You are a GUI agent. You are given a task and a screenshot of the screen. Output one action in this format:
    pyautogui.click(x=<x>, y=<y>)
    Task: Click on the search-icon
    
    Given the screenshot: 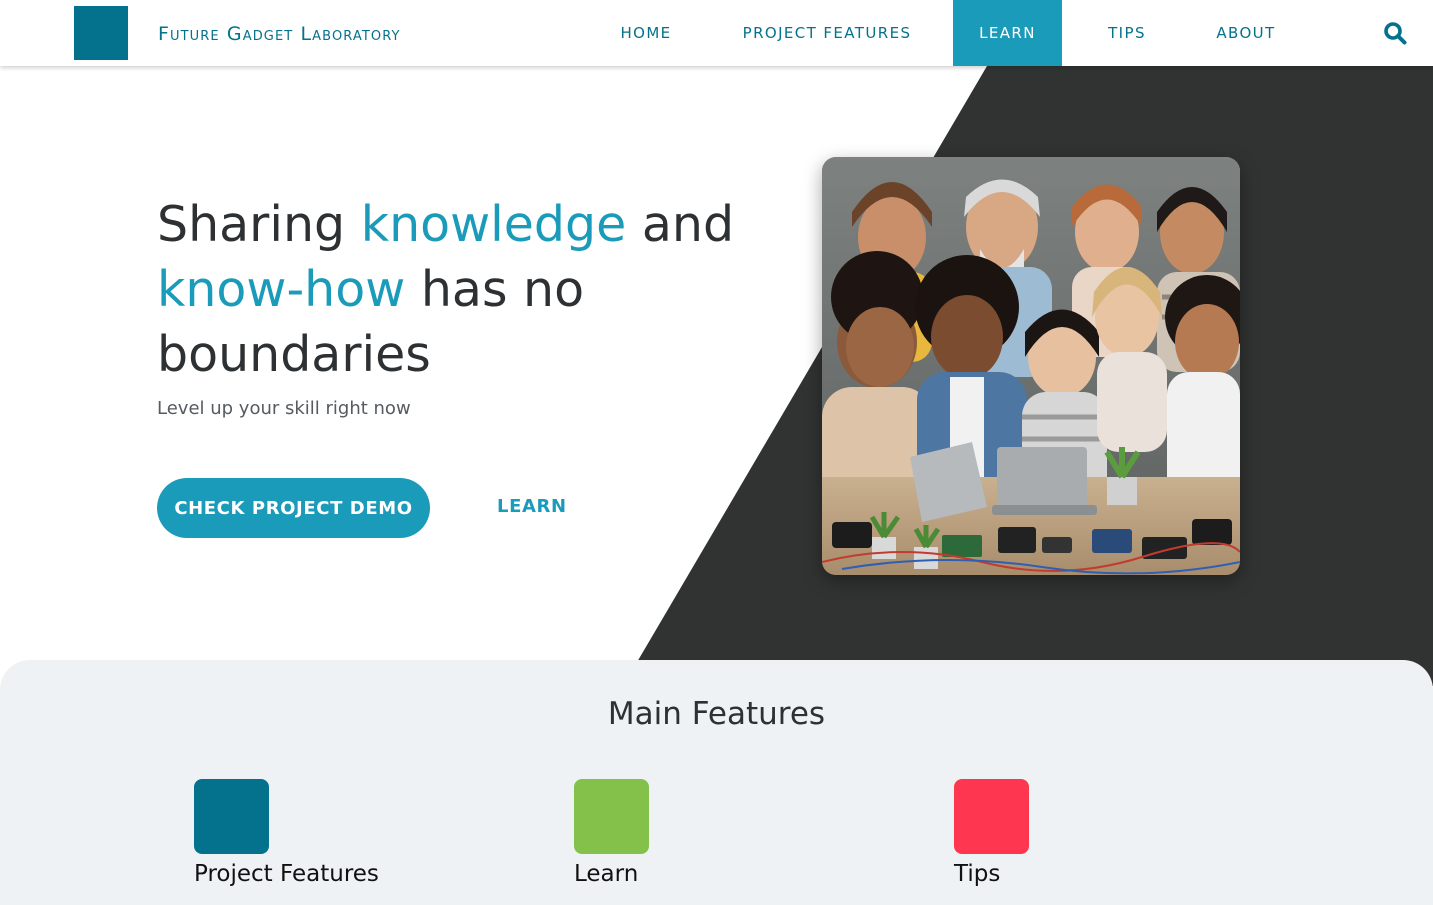 What is the action you would take?
    pyautogui.click(x=1395, y=33)
    